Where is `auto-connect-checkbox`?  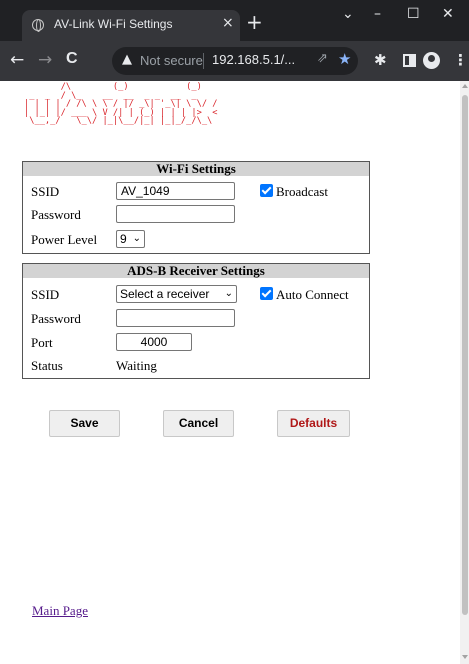
auto-connect-checkbox is located at coordinates (266, 293).